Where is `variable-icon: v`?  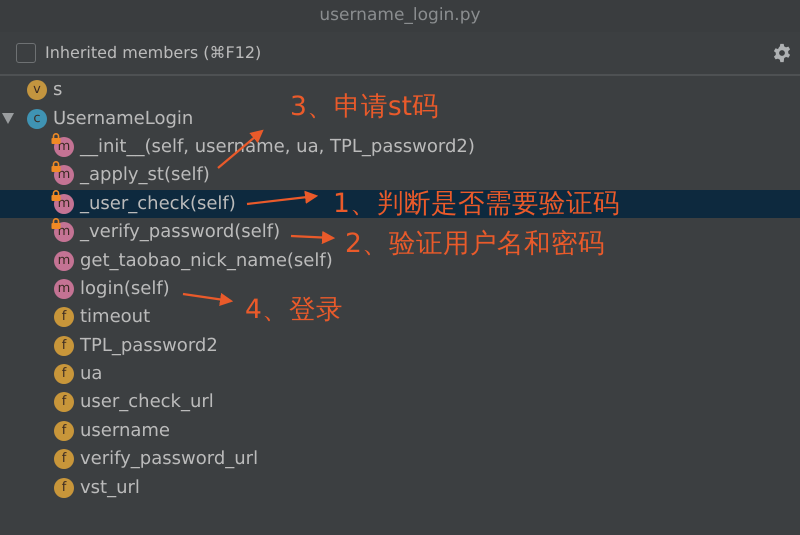 variable-icon: v is located at coordinates (37, 90).